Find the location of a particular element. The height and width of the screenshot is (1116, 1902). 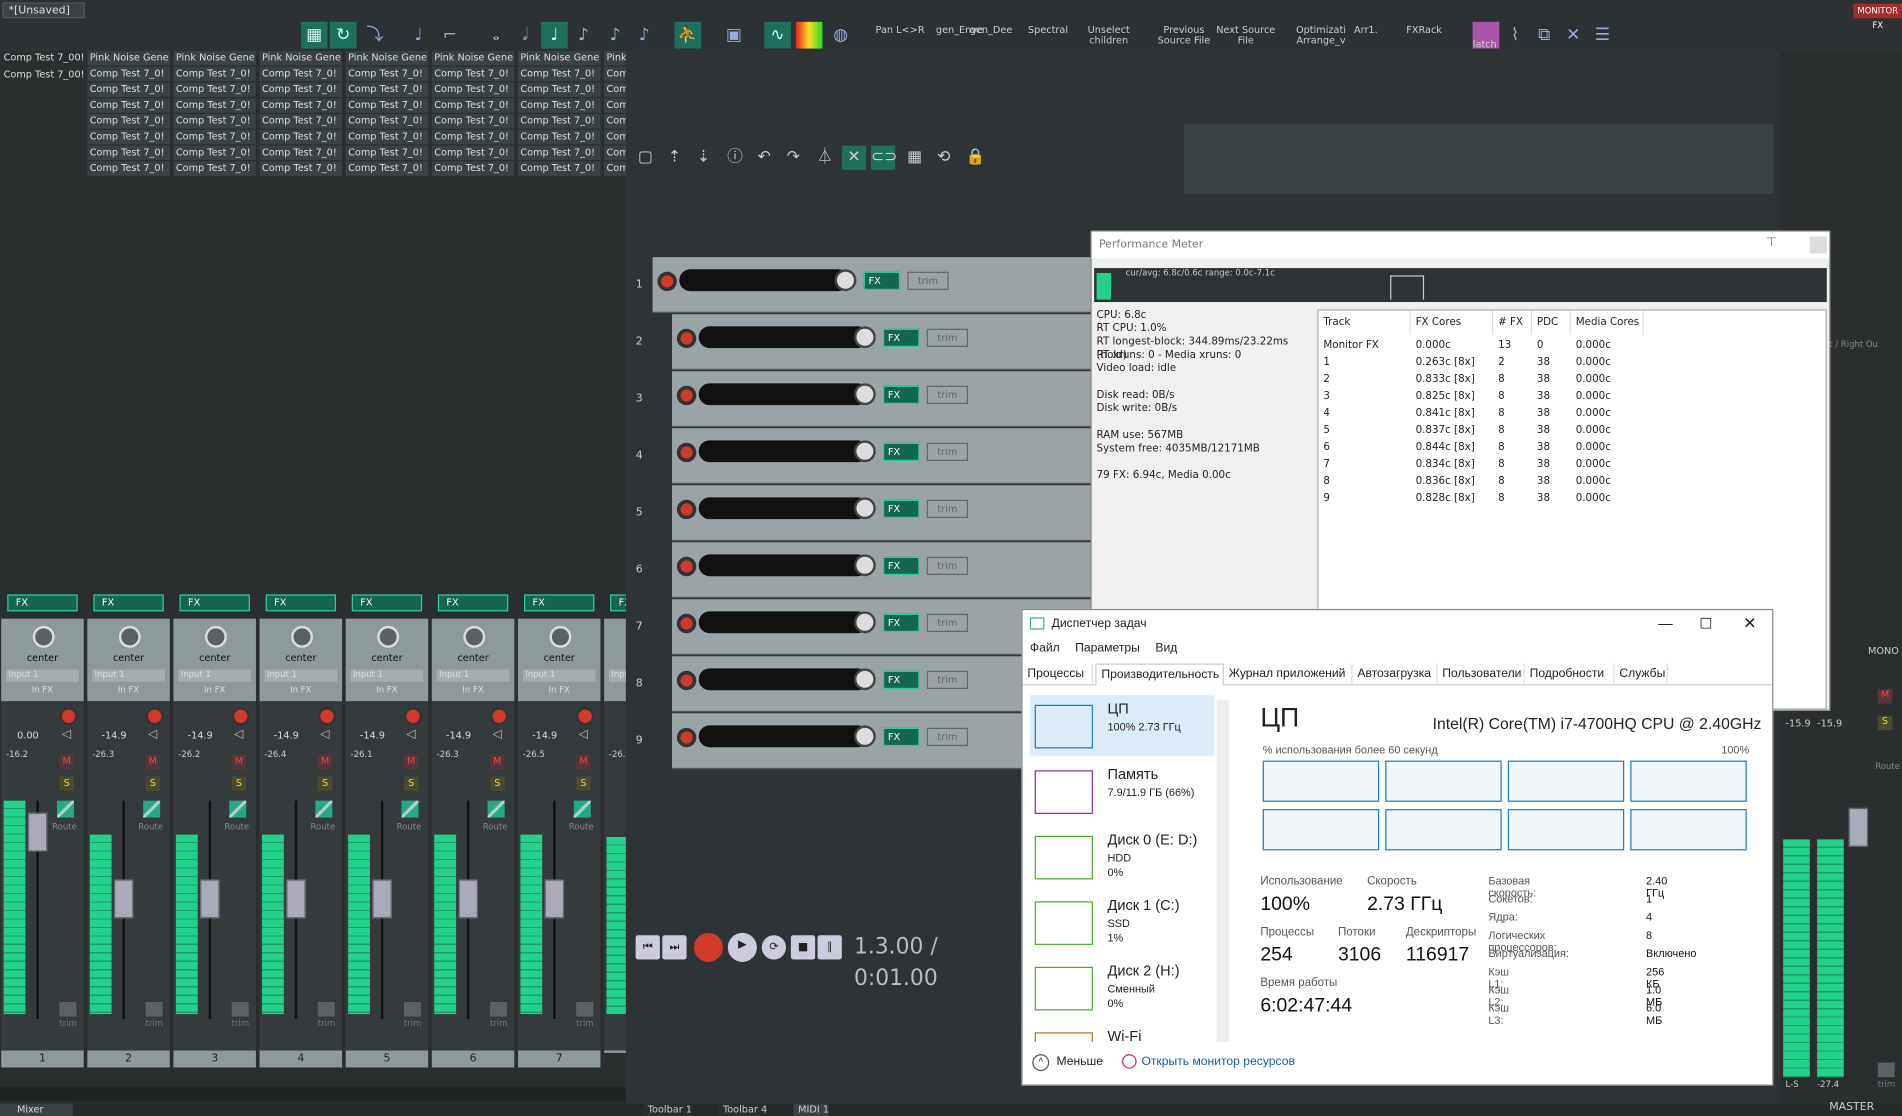

perf-close-icon is located at coordinates (1818, 245).